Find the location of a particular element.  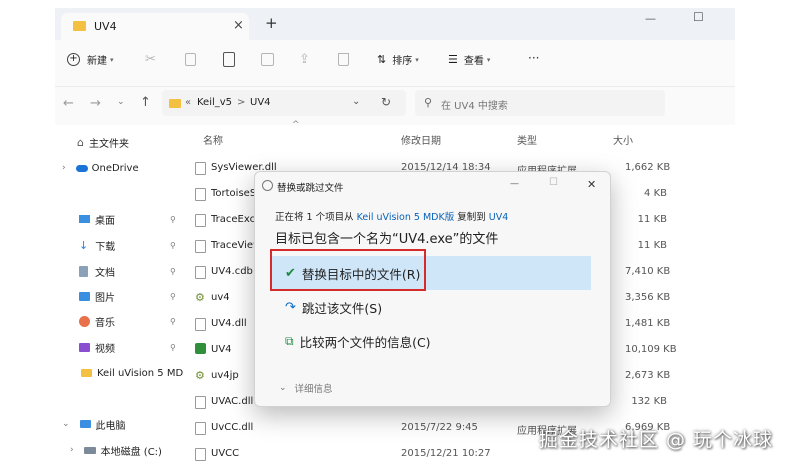

delete-icon is located at coordinates (343, 59).